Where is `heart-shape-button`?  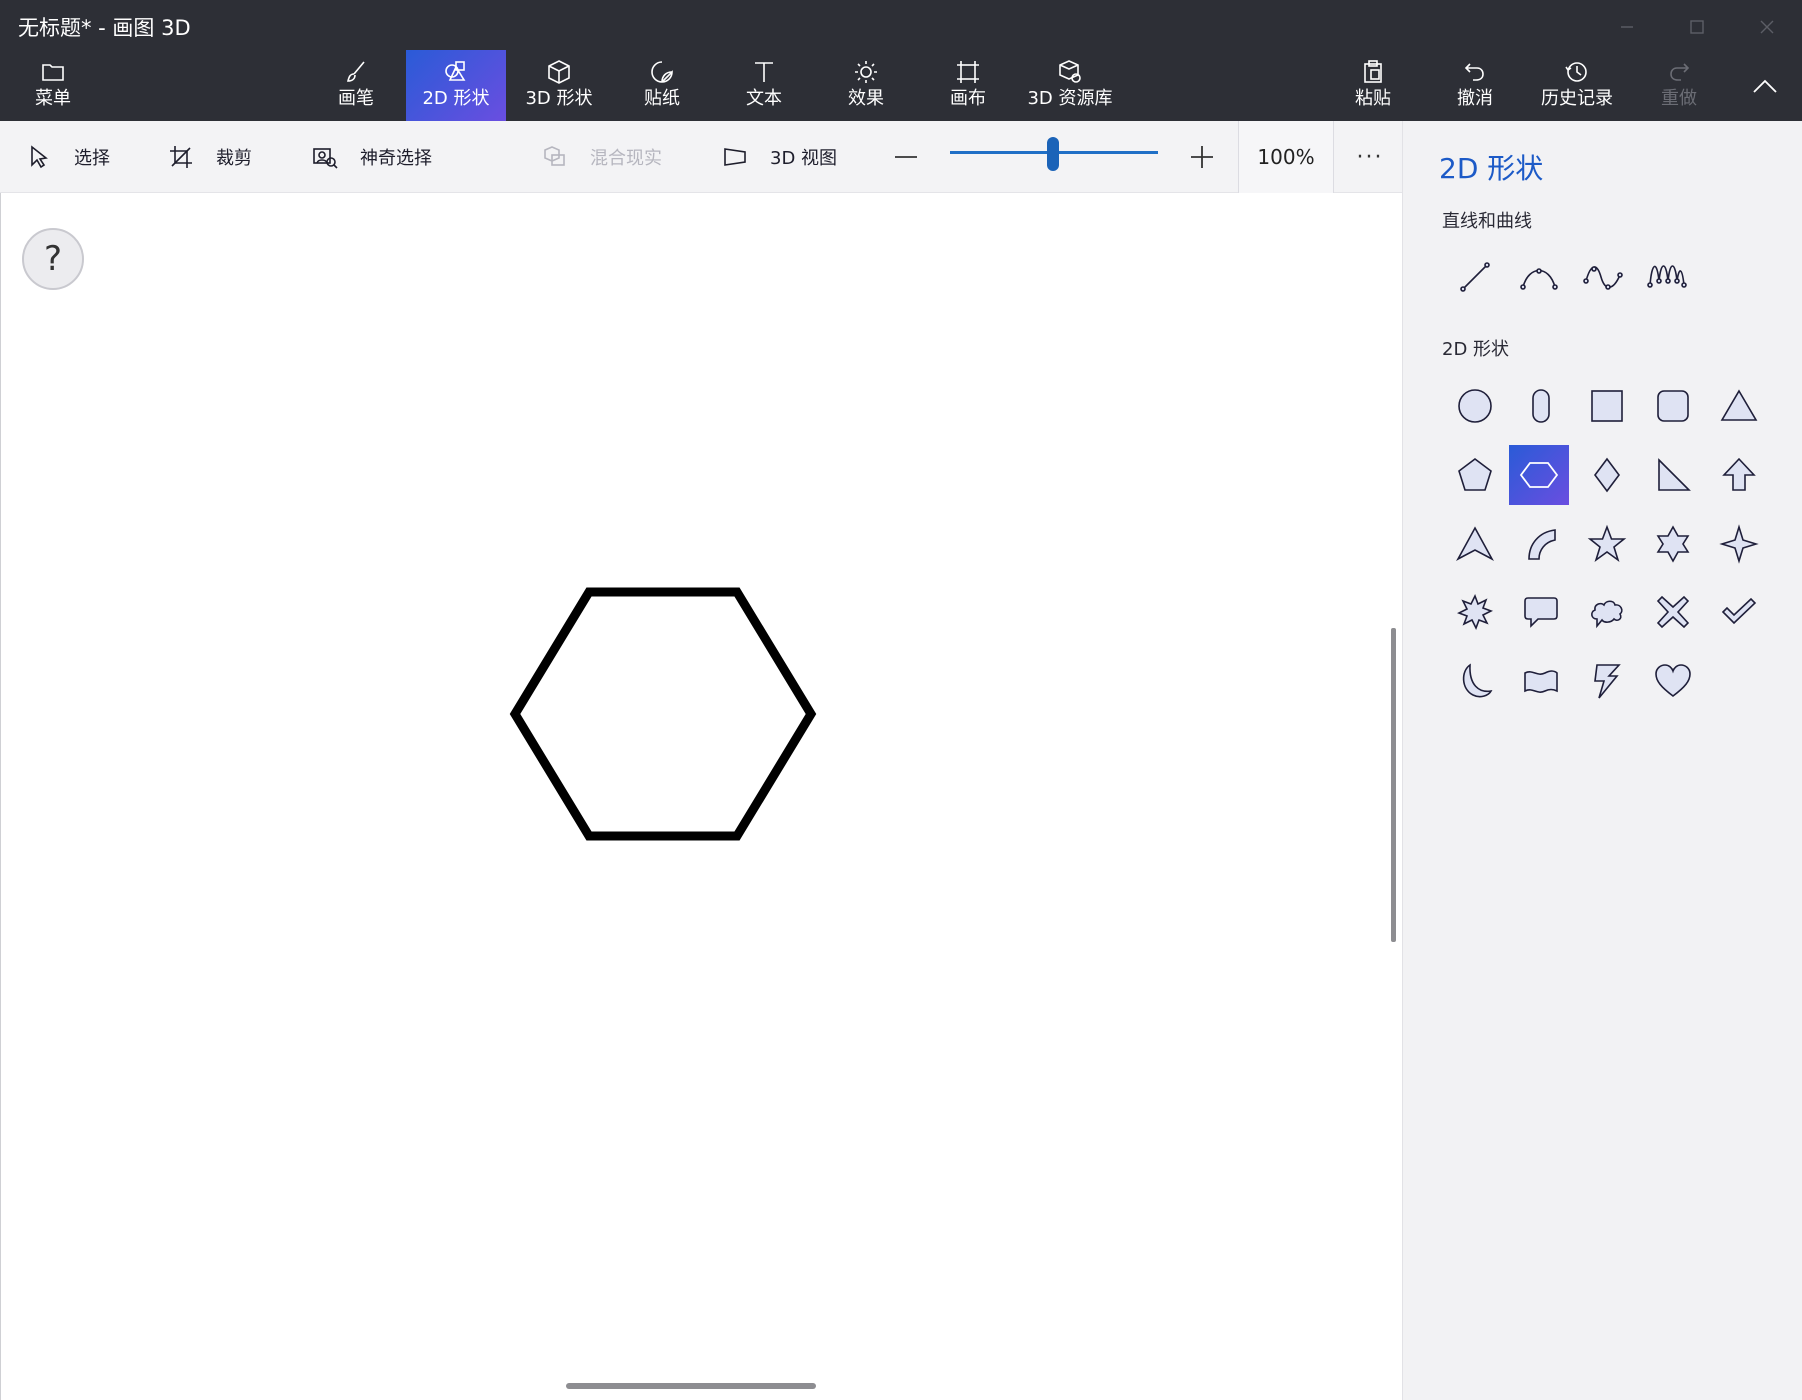
heart-shape-button is located at coordinates (1673, 681).